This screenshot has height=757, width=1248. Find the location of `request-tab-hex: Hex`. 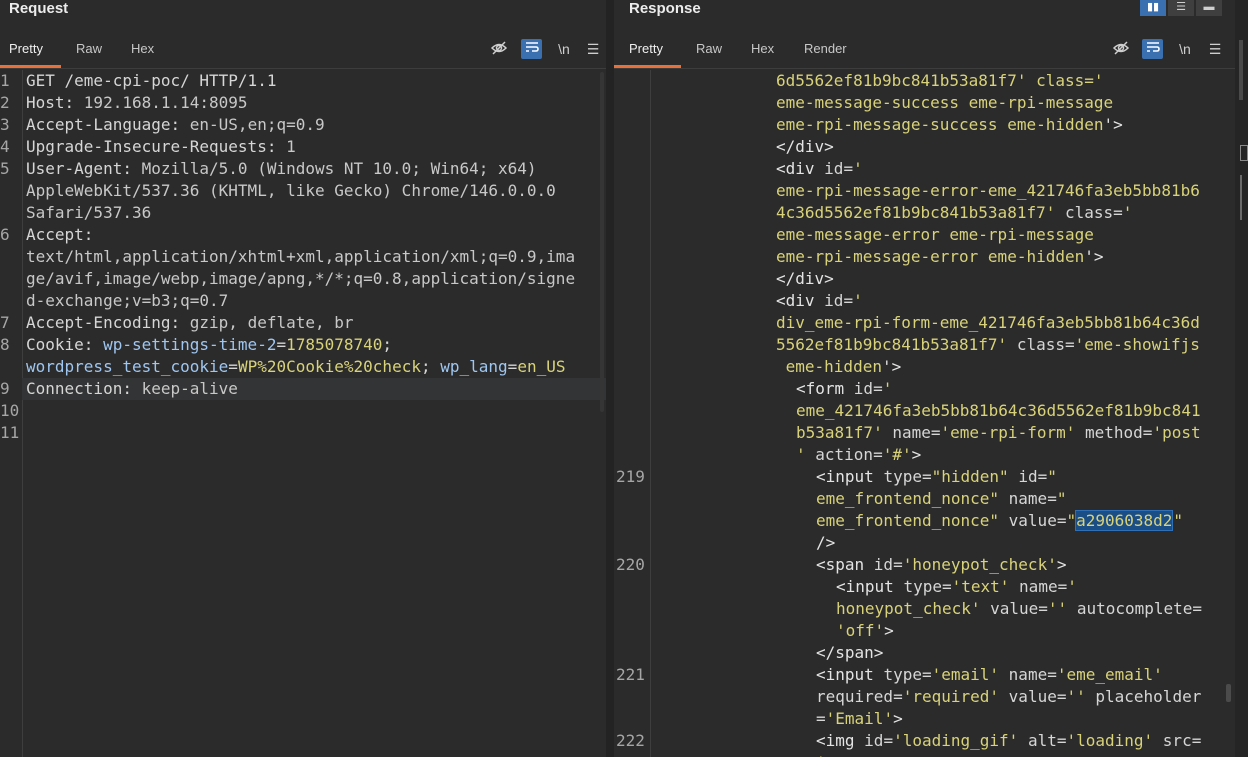

request-tab-hex: Hex is located at coordinates (142, 49).